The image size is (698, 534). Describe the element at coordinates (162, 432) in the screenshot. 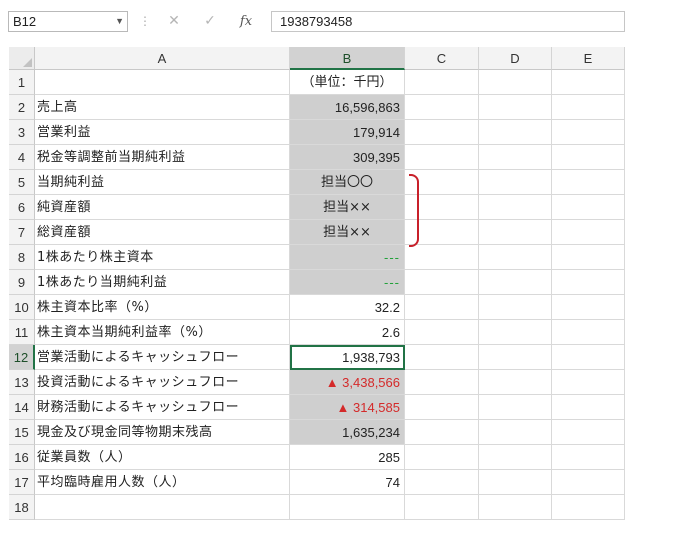

I see `cell-a: 現金及び現金同等物期末残高` at that location.